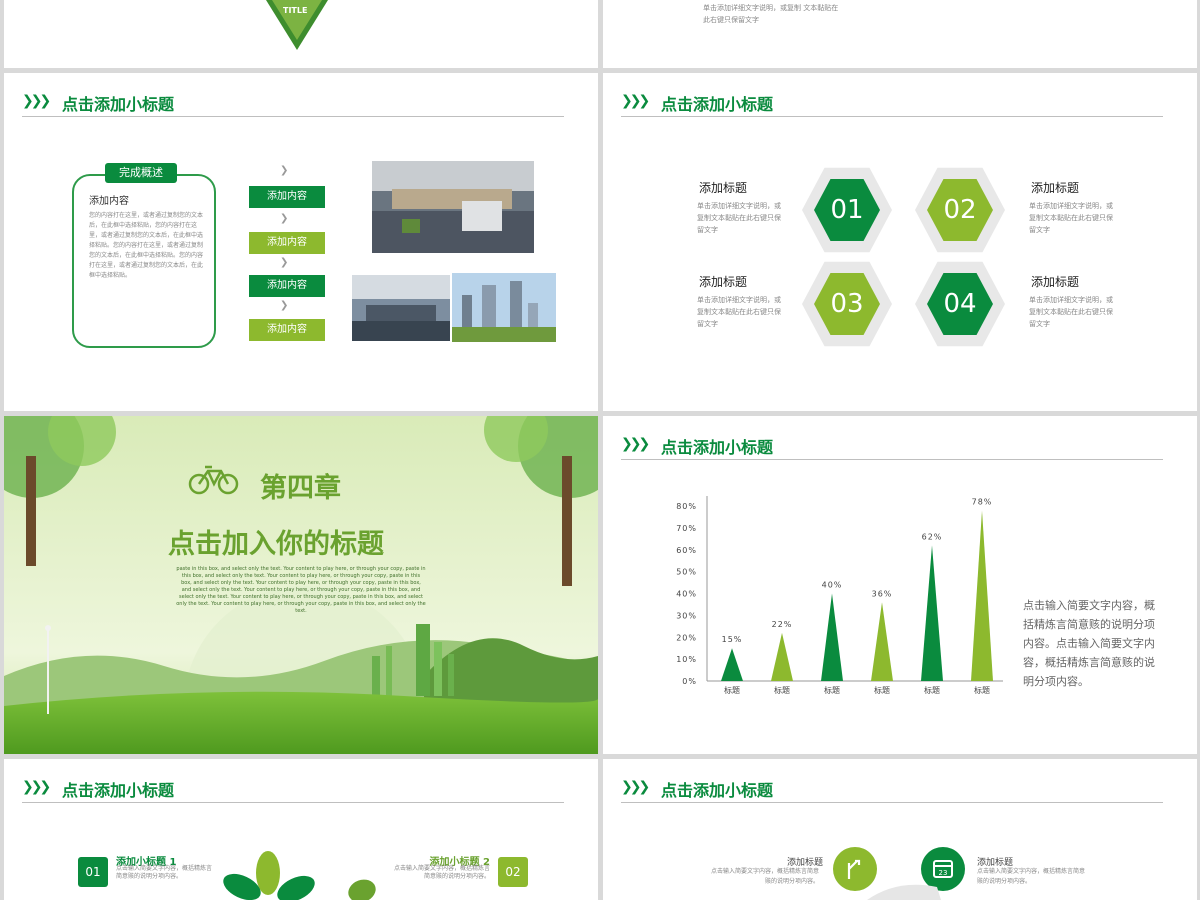 This screenshot has width=1200, height=900. I want to click on chapter-number: 第四章, so click(300, 488).